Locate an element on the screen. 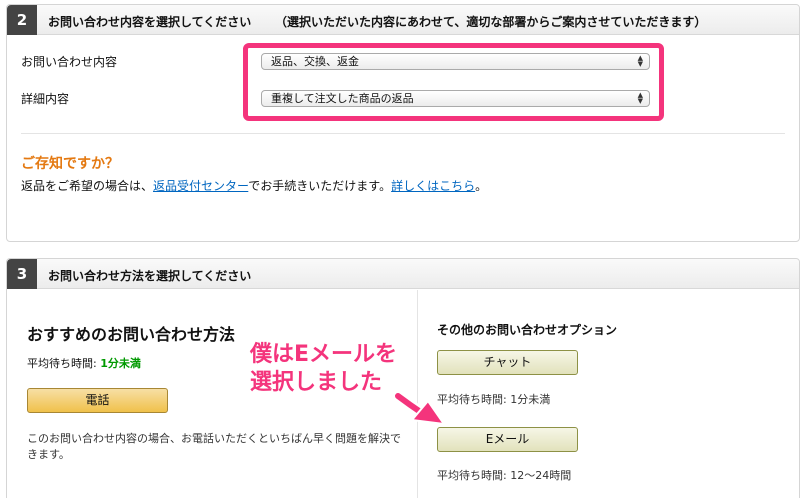 The width and height of the screenshot is (800, 498). annotation-line-2: 選択しました is located at coordinates (316, 382).